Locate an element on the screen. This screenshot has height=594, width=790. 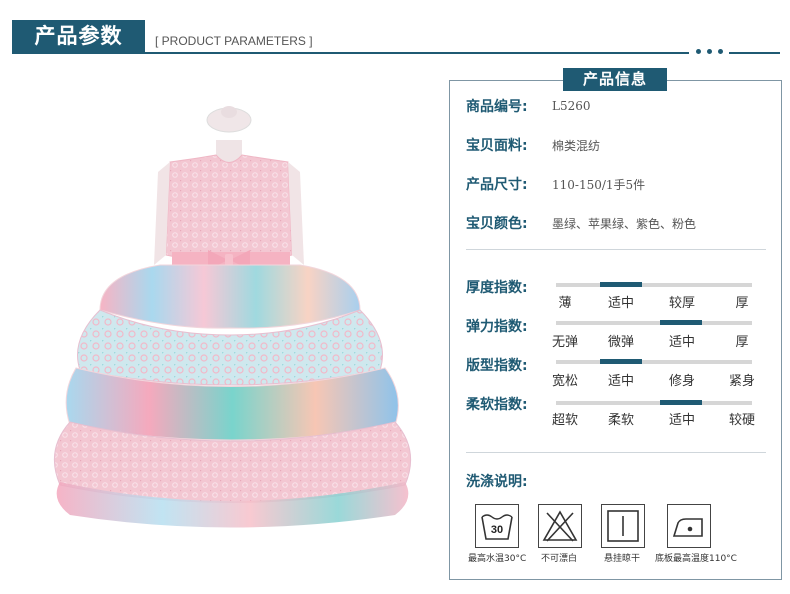
info-label: 宝贝面料: is located at coordinates (497, 146).